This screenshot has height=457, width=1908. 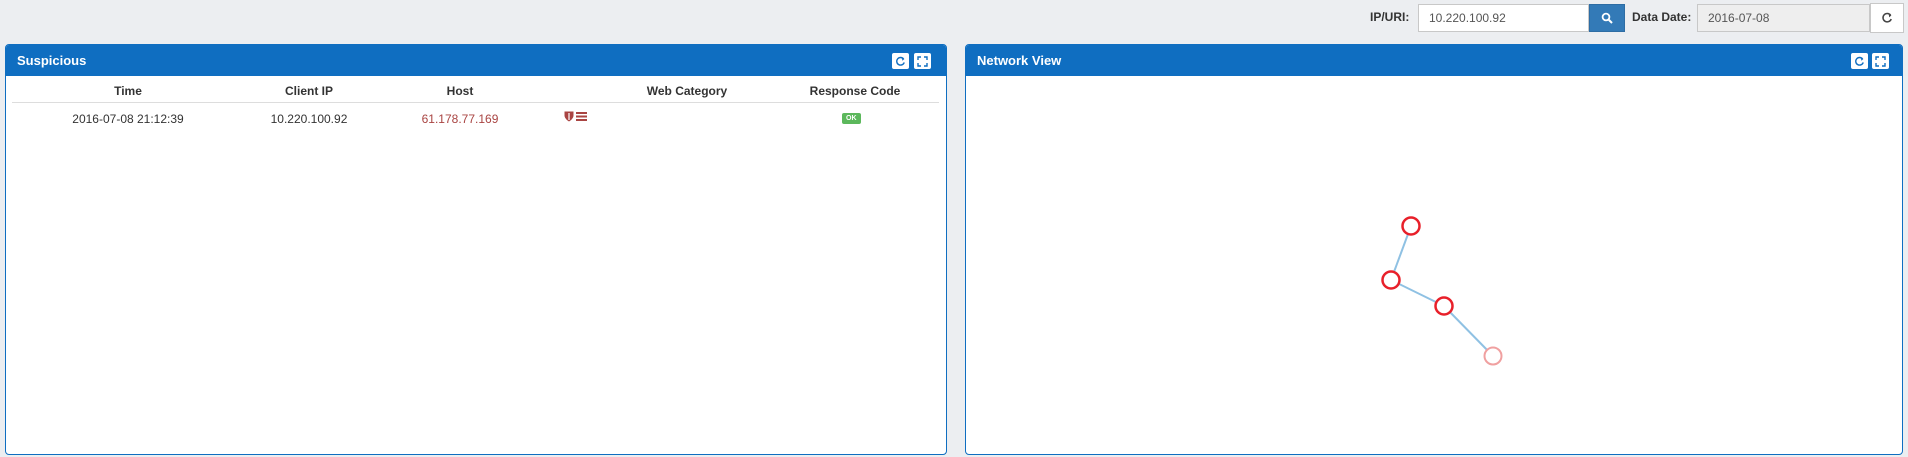 What do you see at coordinates (476, 60) in the screenshot?
I see `suspicious-panel-header: Suspicious` at bounding box center [476, 60].